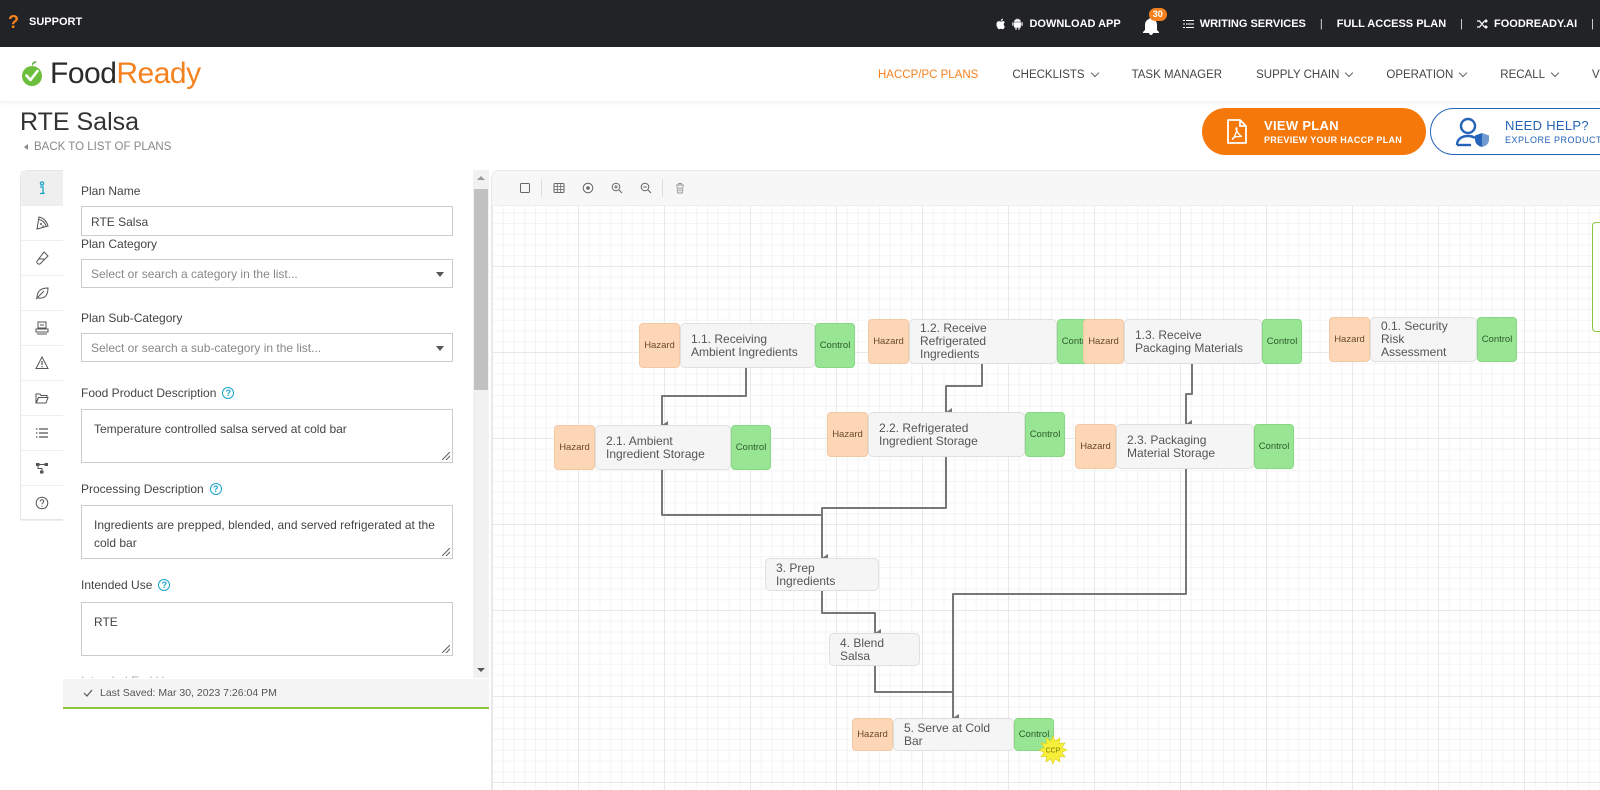 This screenshot has width=1600, height=790. Describe the element at coordinates (1552, 140) in the screenshot. I see `need-help-subtitle: EXPLORE PRODUCTS` at that location.